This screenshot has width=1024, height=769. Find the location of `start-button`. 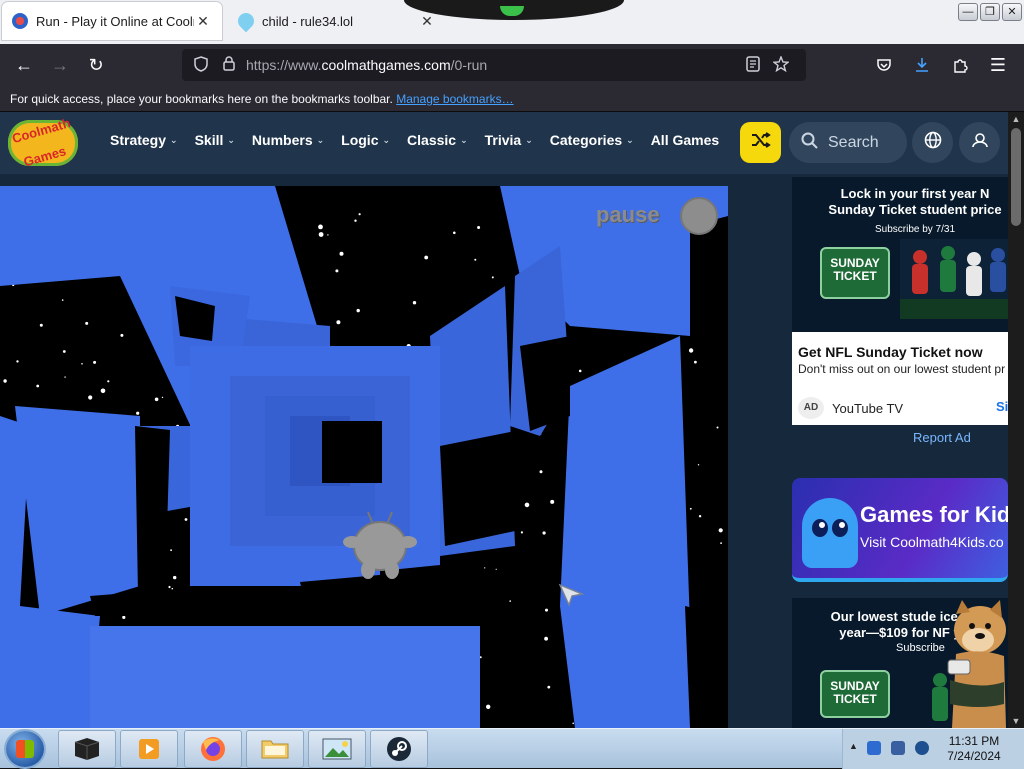

start-button is located at coordinates (25, 749).